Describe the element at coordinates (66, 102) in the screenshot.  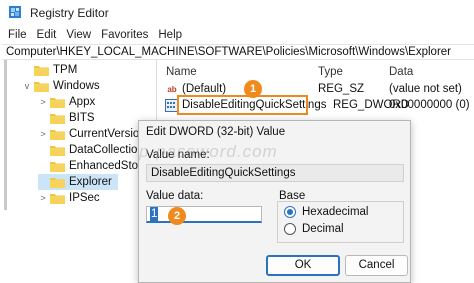
I see `tree-item-appx: > Appx` at that location.